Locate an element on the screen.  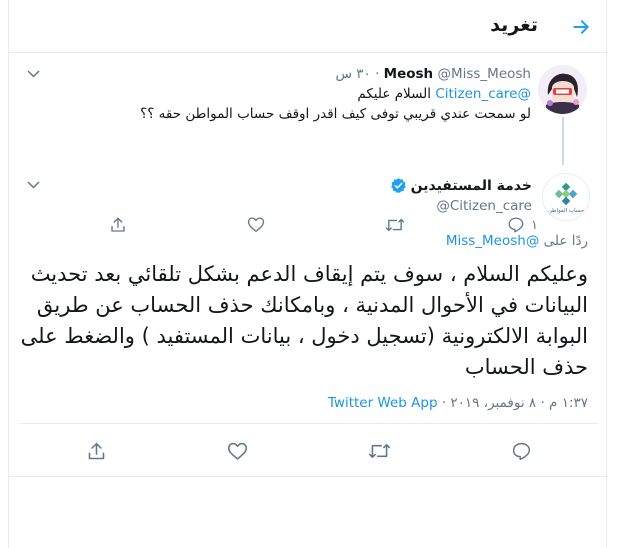
back-arrow-icon is located at coordinates (581, 27).